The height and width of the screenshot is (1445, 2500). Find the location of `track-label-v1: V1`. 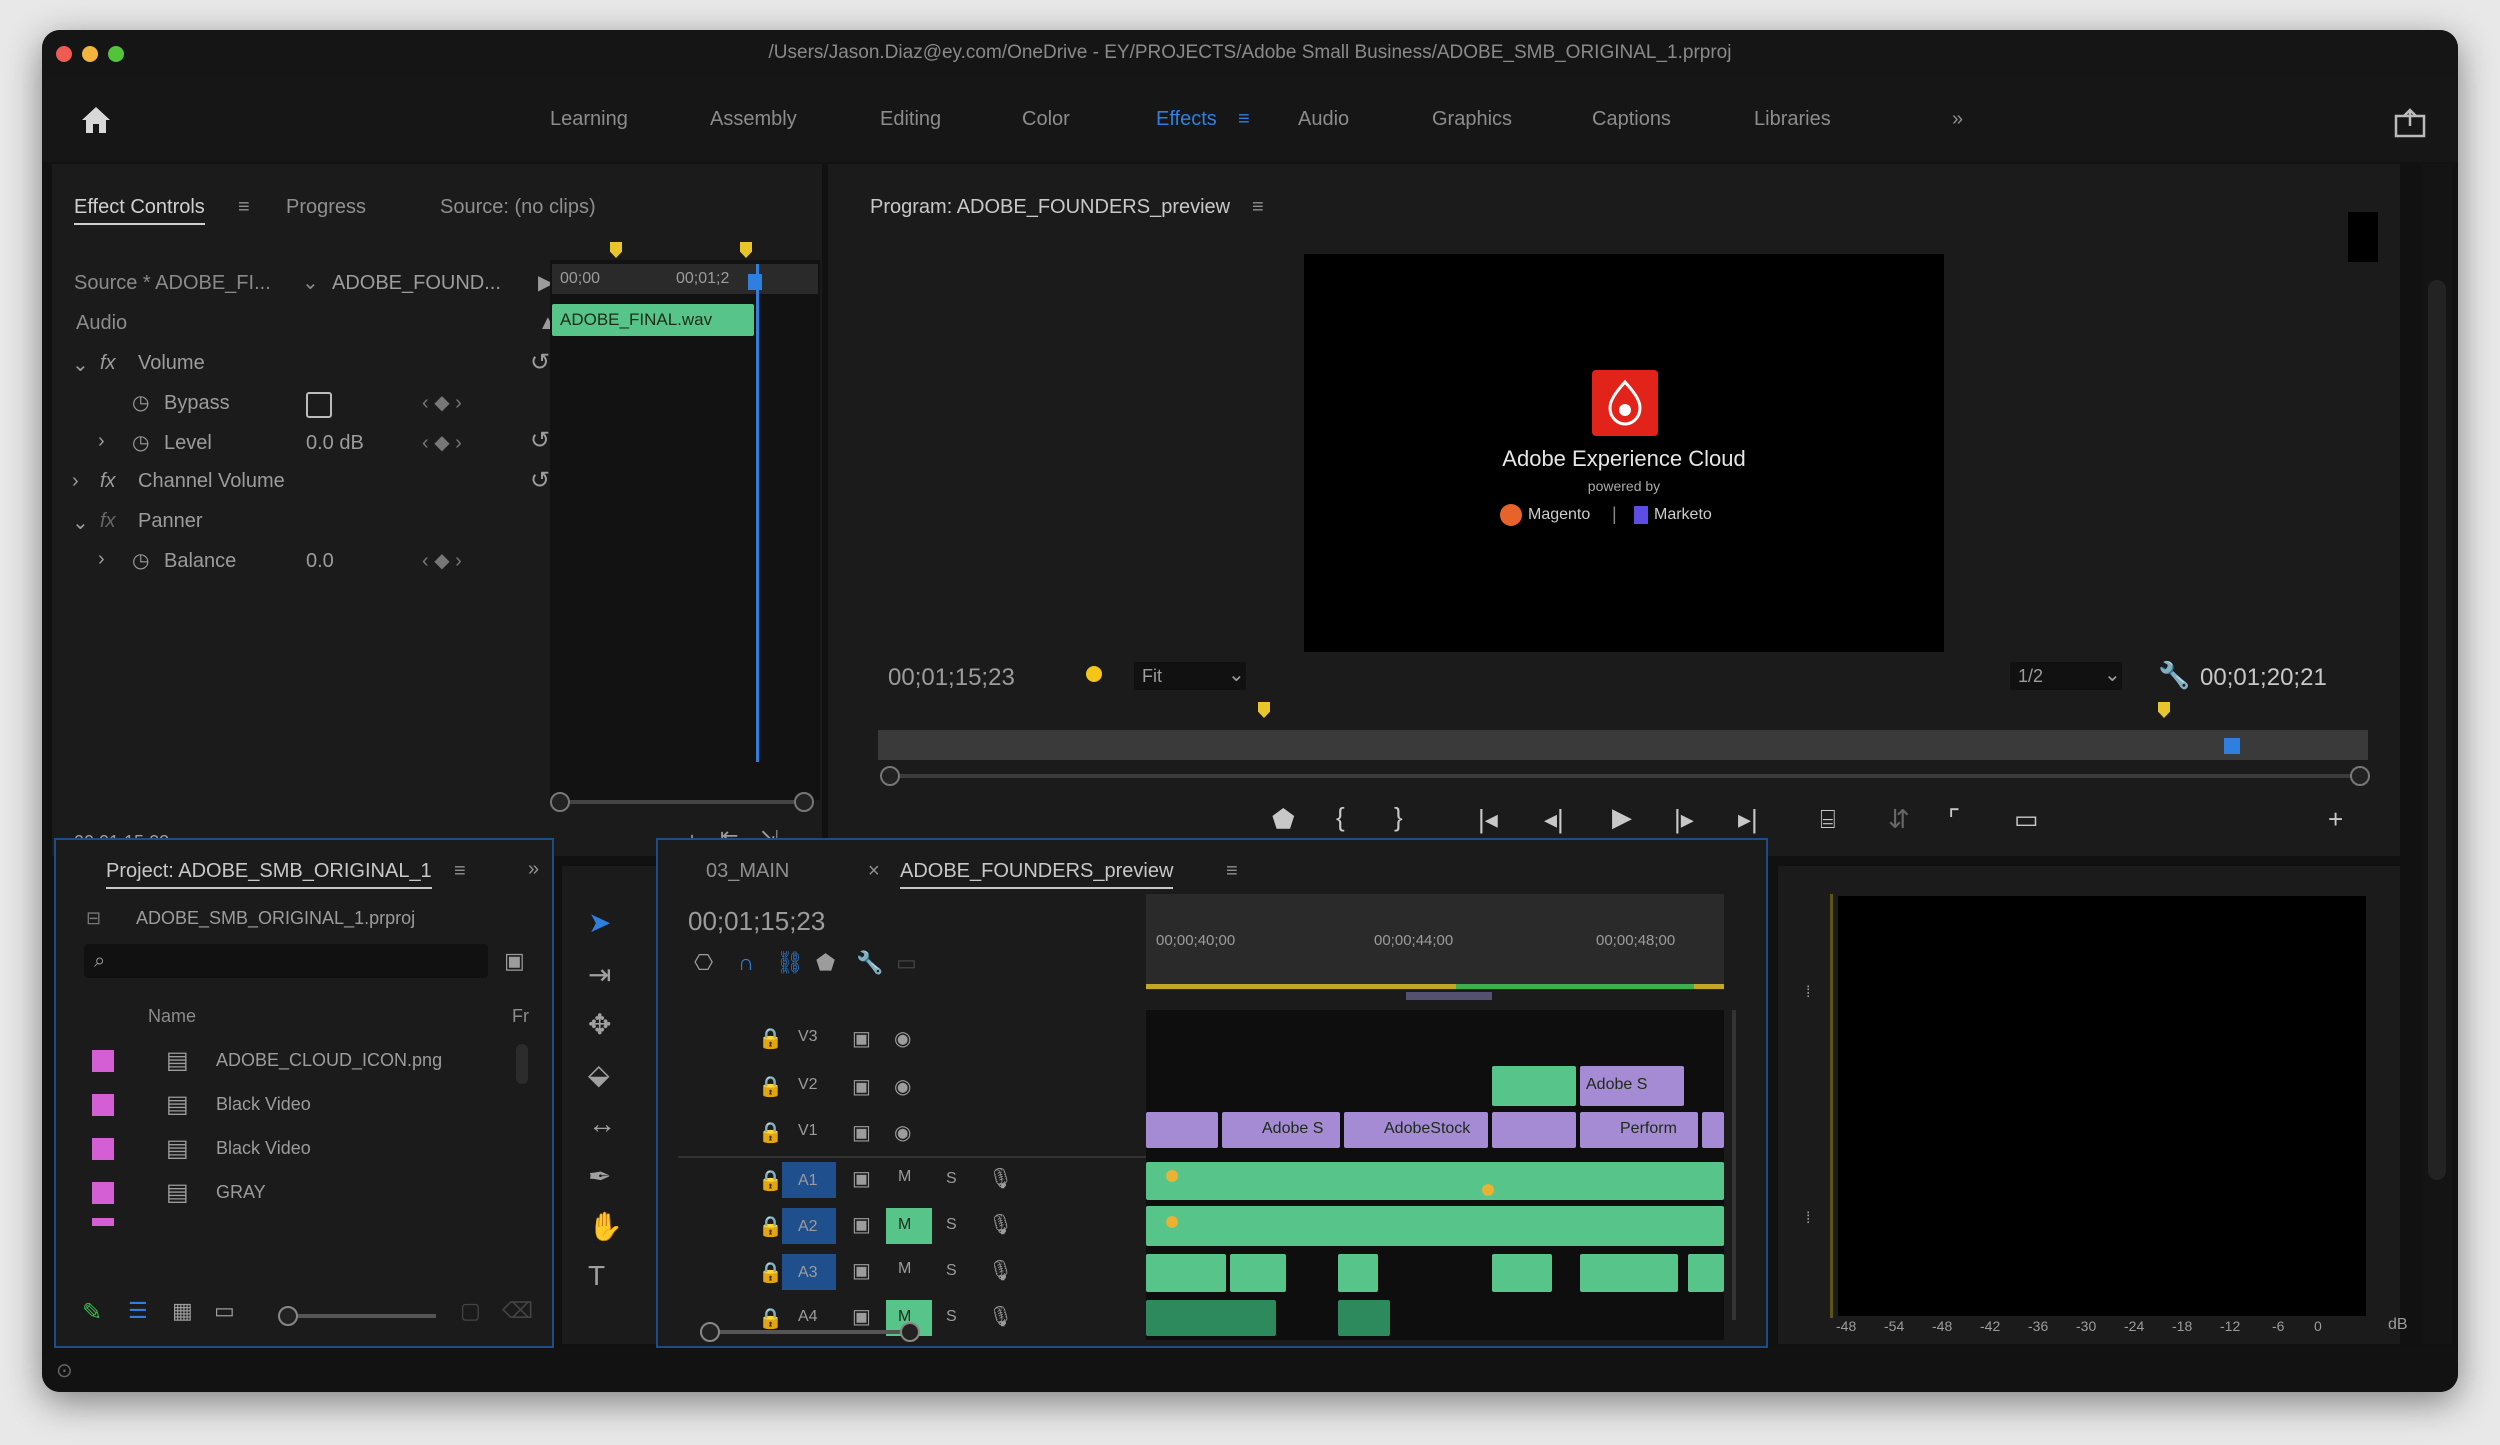

track-label-v1: V1 is located at coordinates (808, 1131).